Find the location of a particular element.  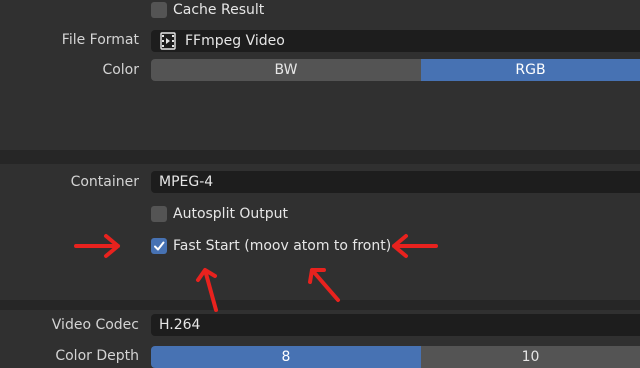

checkmark-icon is located at coordinates (159, 246).